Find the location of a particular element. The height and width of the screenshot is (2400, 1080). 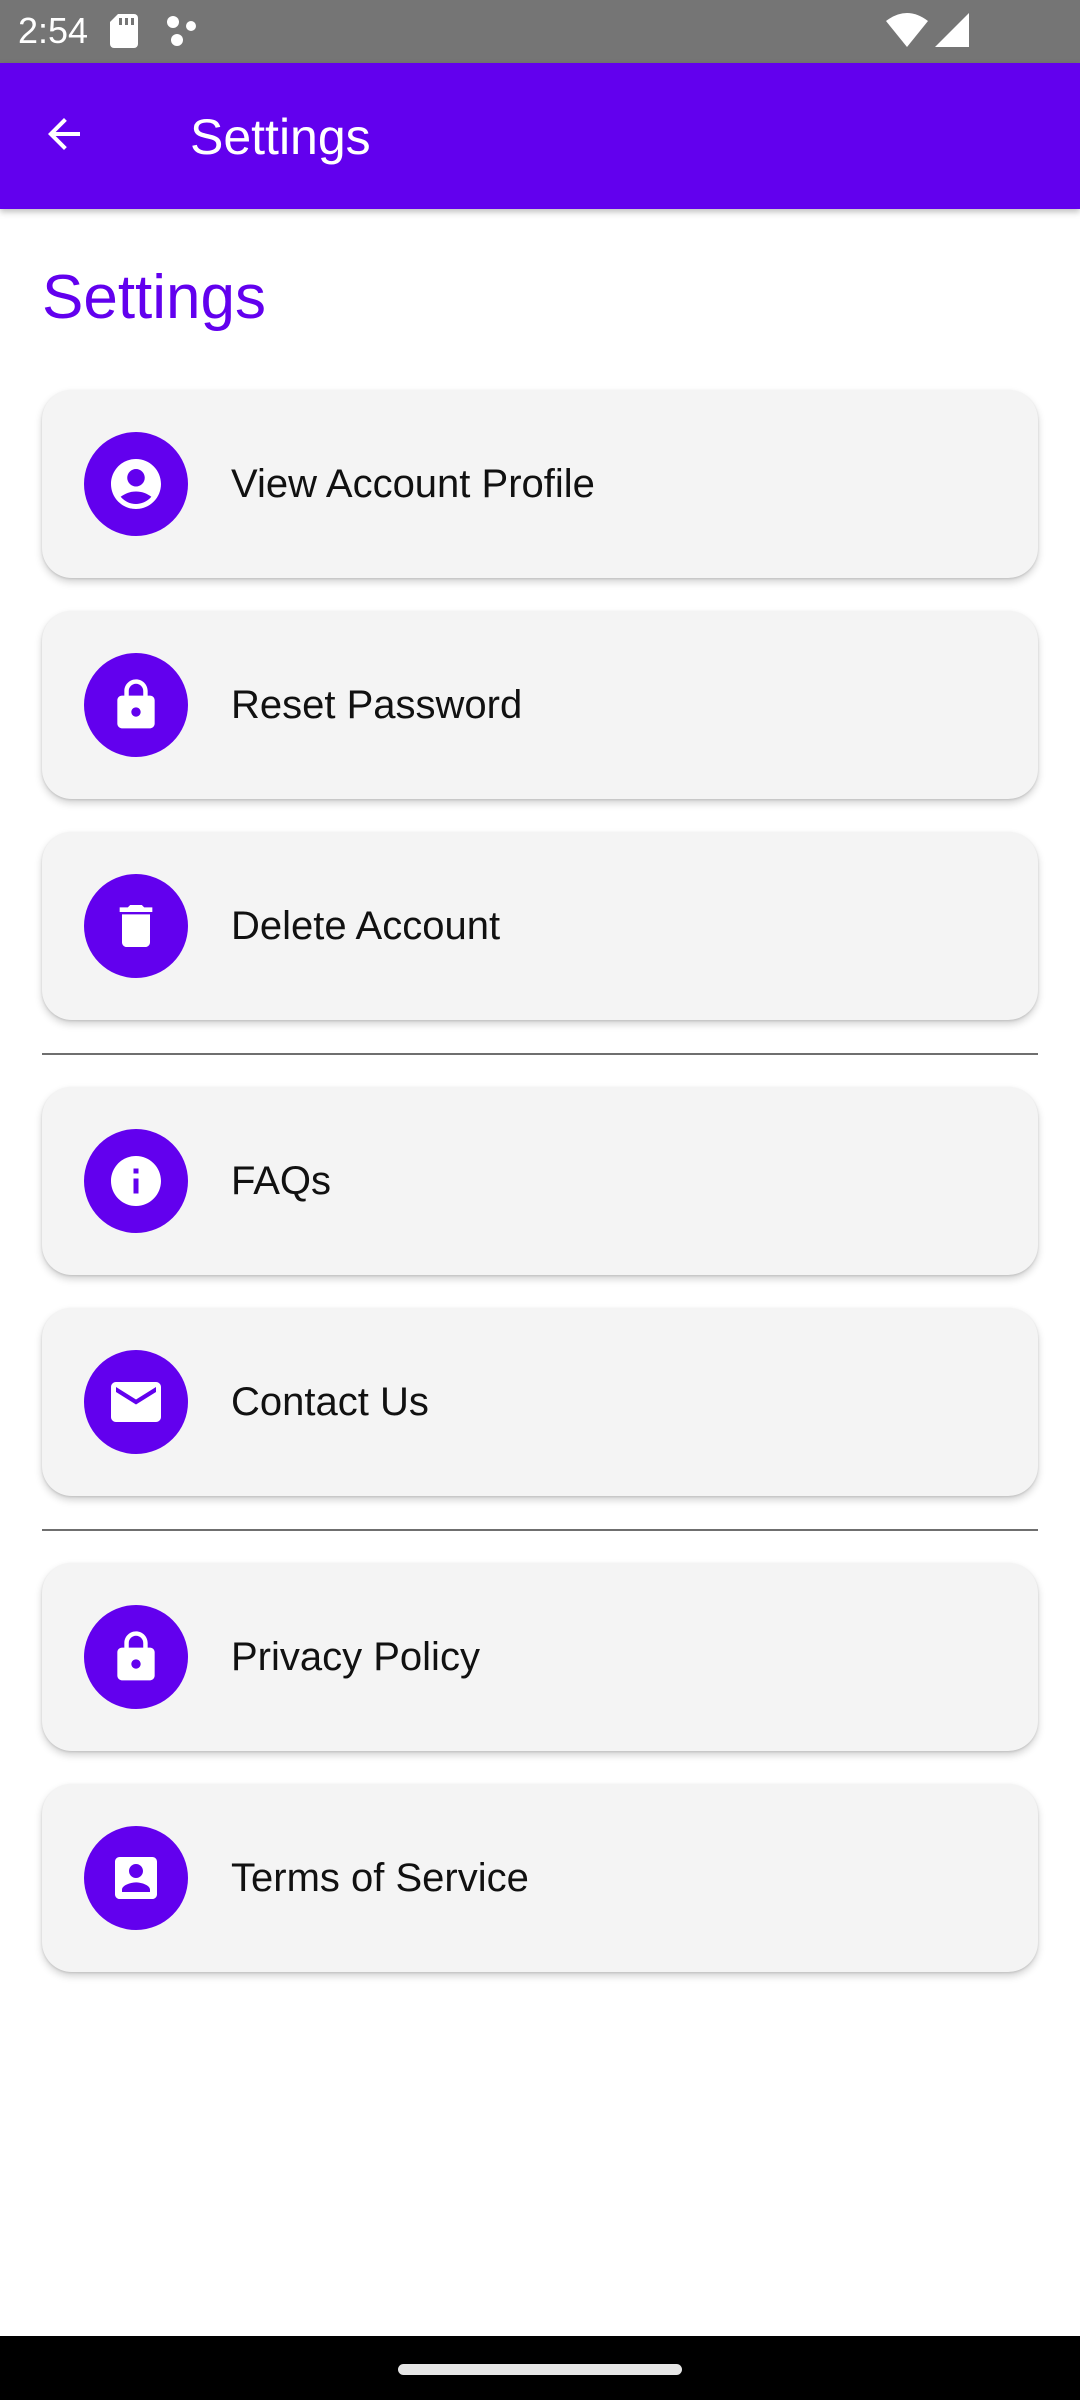

card-label: Contact Us is located at coordinates (330, 1401).